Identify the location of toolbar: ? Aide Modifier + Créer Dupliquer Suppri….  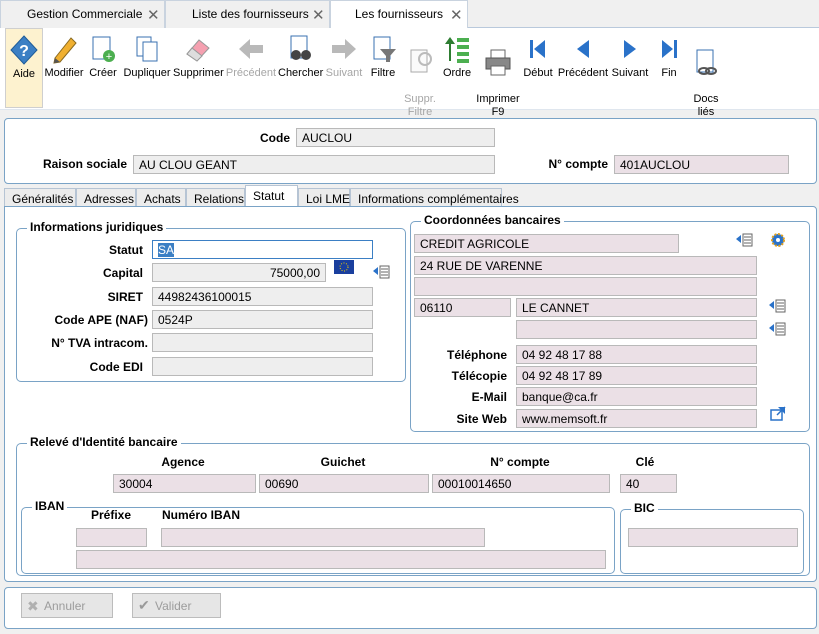
(409, 73).